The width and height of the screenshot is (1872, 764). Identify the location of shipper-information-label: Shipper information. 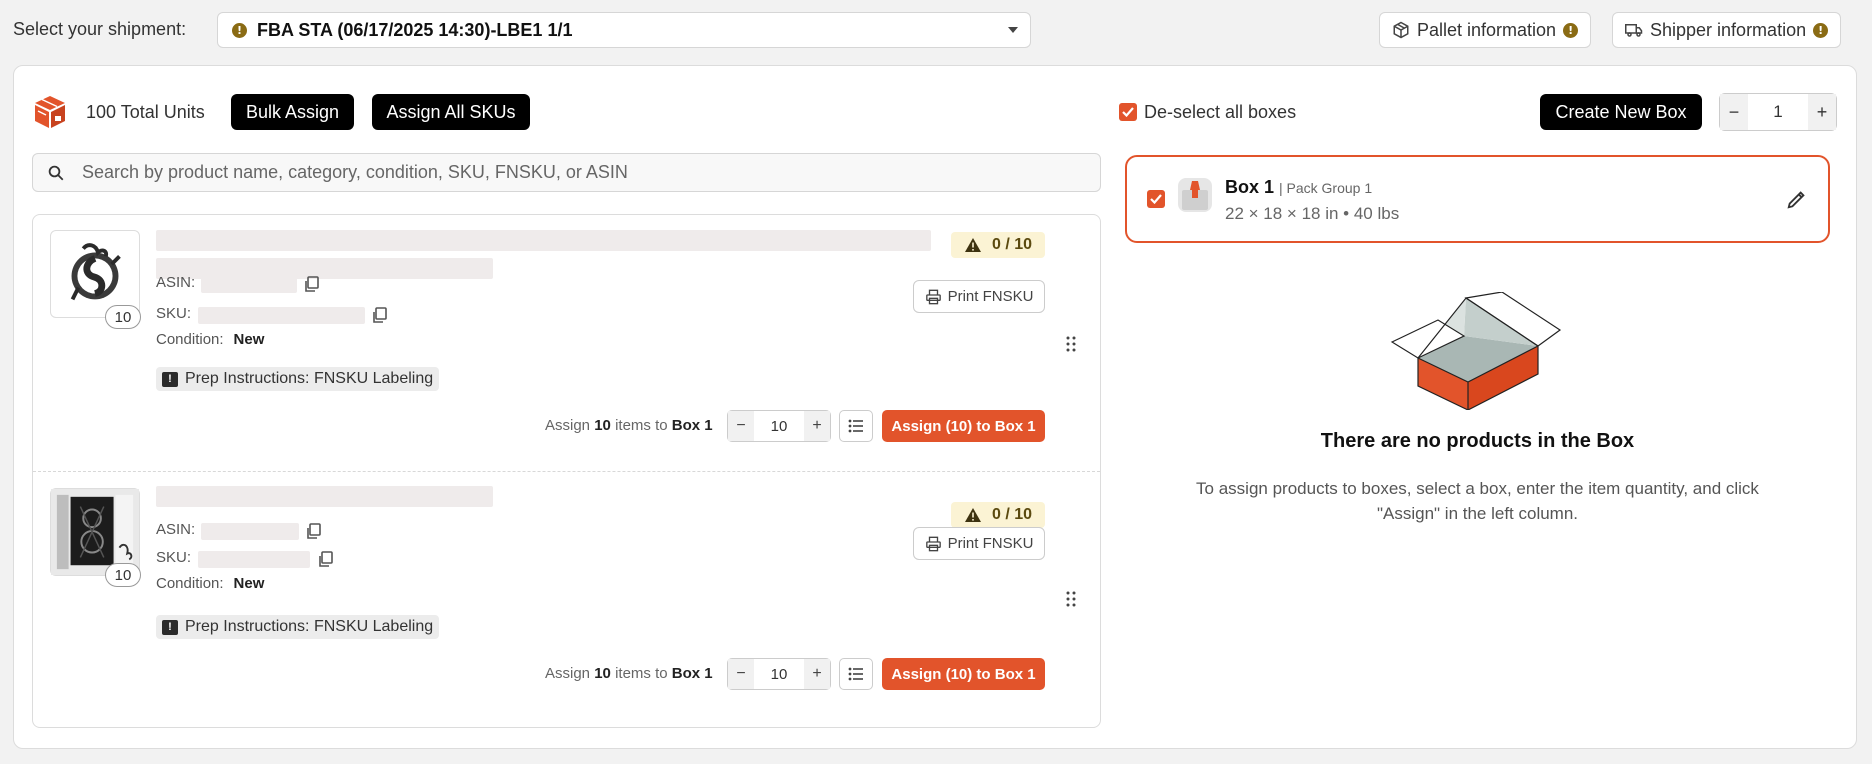
(1728, 29).